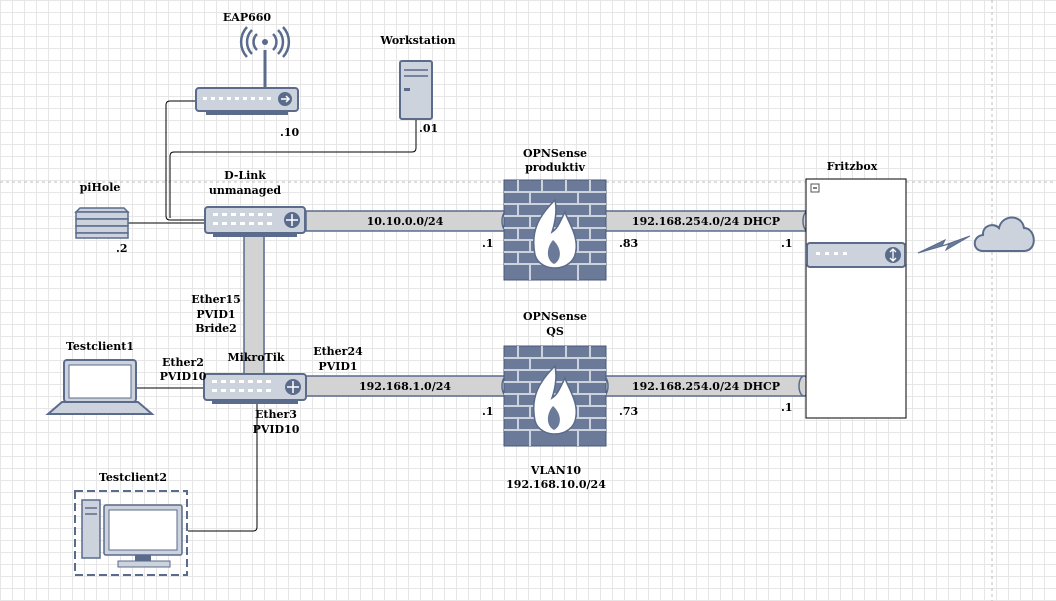 Image resolution: width=1056 pixels, height=601 pixels. What do you see at coordinates (338, 351) in the screenshot?
I see `ether24-label: Ether24` at bounding box center [338, 351].